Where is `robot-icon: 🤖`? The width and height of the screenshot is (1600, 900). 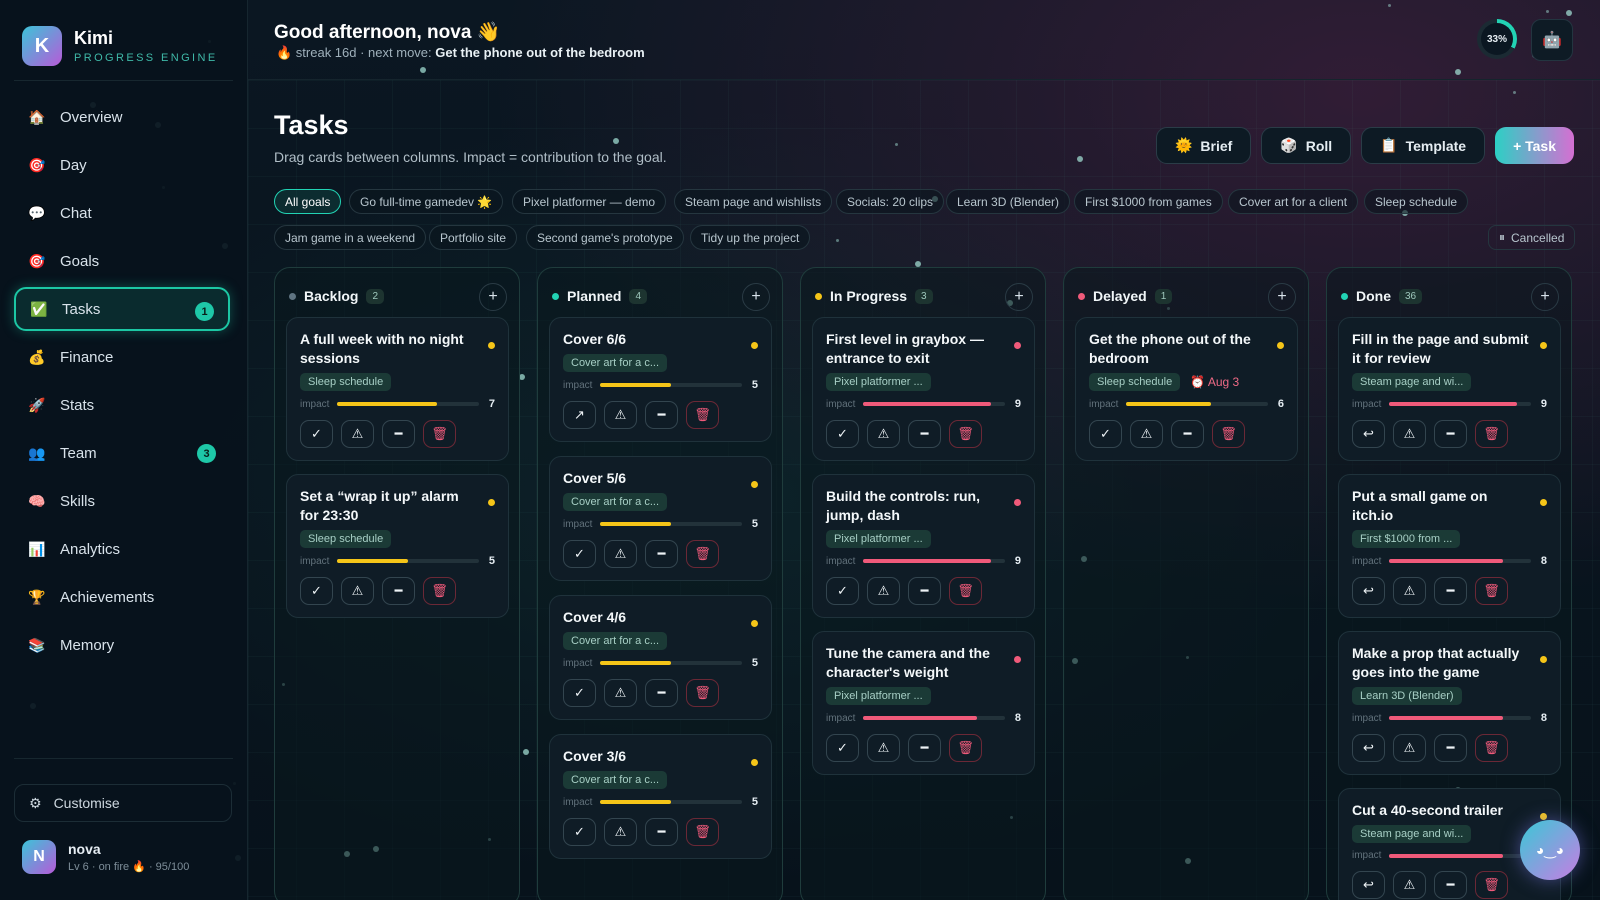
robot-icon: 🤖 is located at coordinates (1552, 40).